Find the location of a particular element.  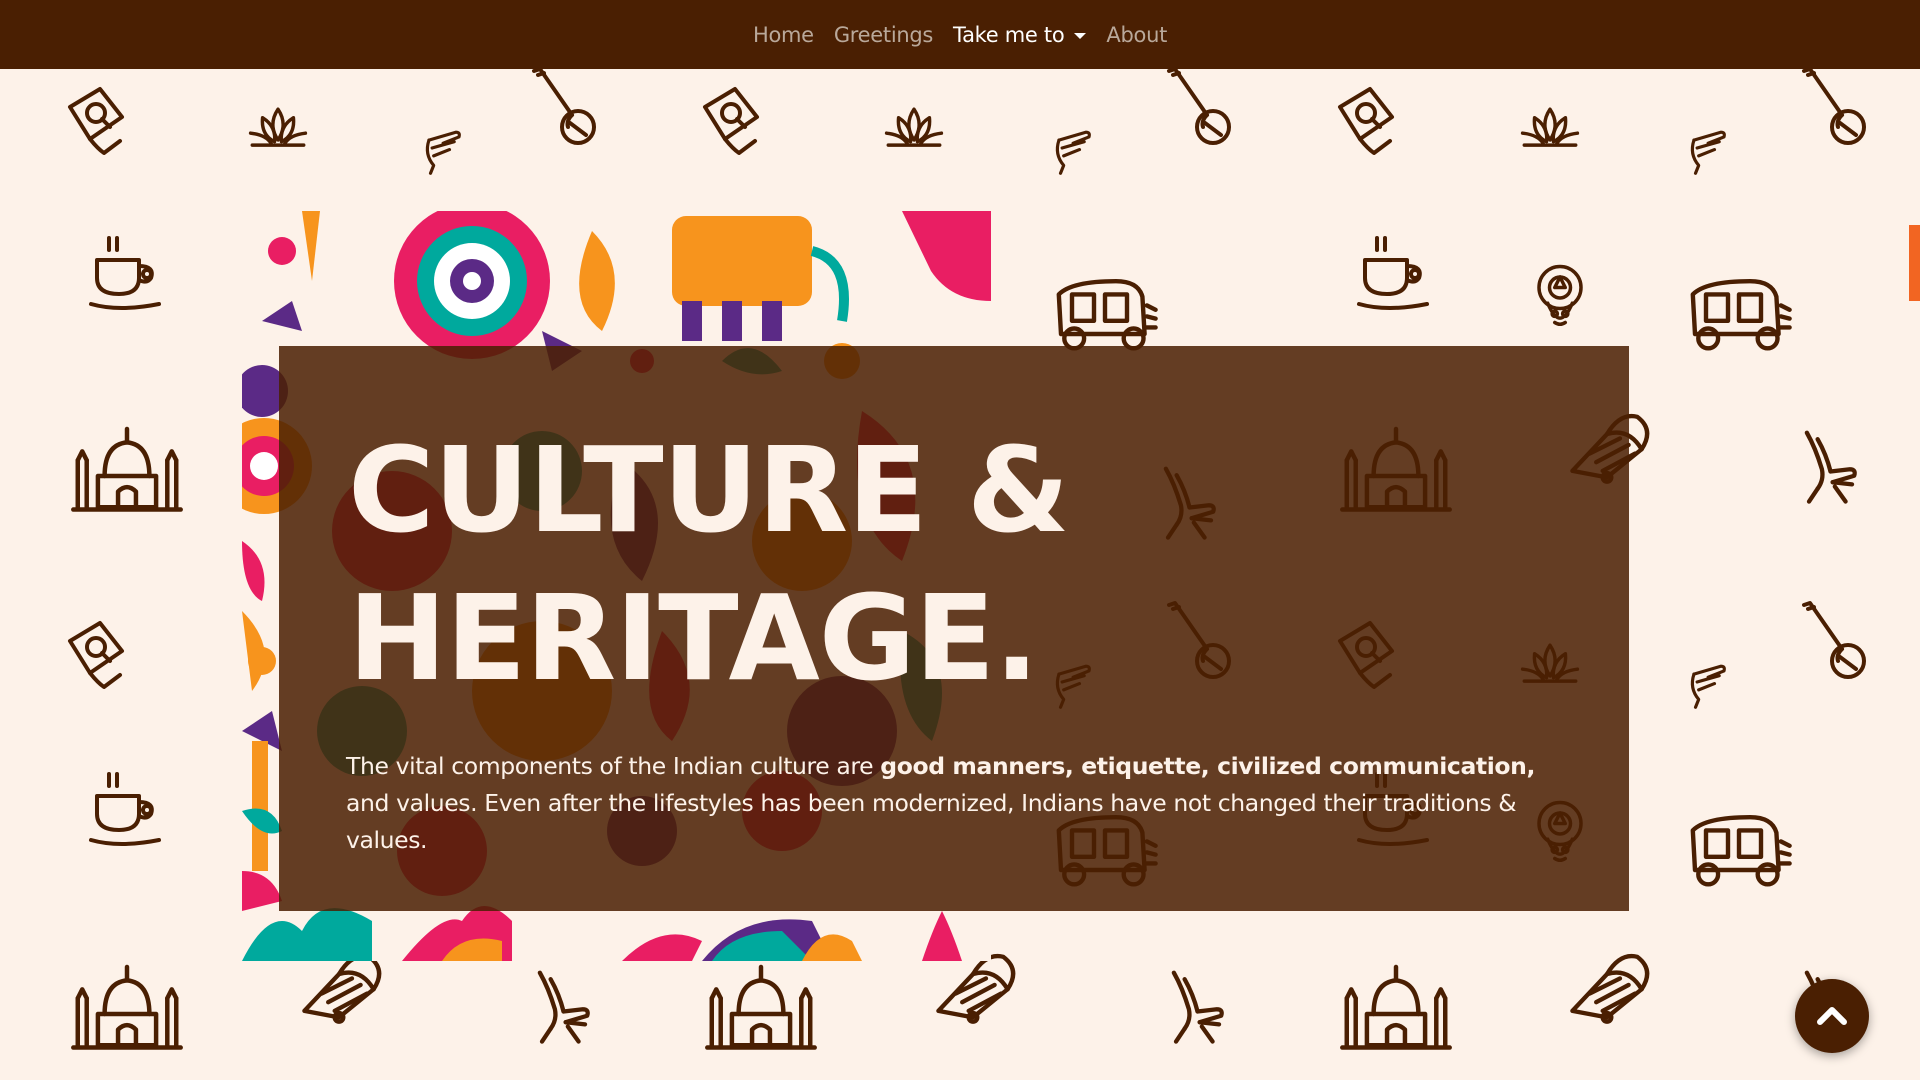

page-title: CULTURE & HERITAGE. is located at coordinates (709, 564).